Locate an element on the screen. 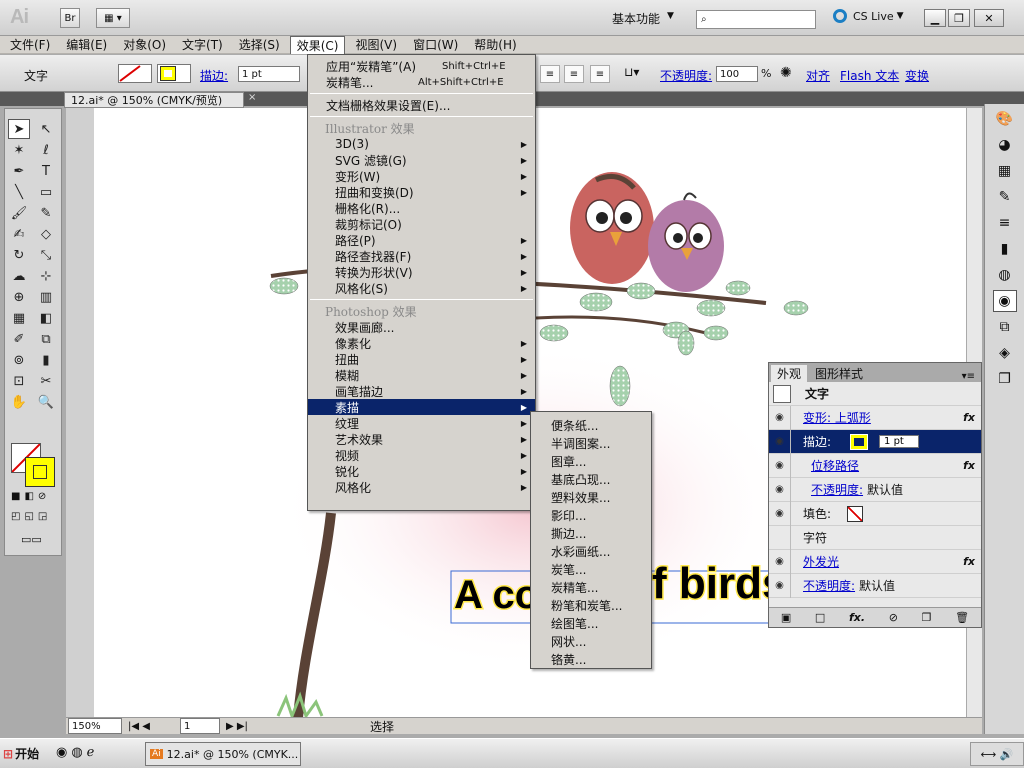  appearance-row-label: 外发光 is located at coordinates (821, 561).